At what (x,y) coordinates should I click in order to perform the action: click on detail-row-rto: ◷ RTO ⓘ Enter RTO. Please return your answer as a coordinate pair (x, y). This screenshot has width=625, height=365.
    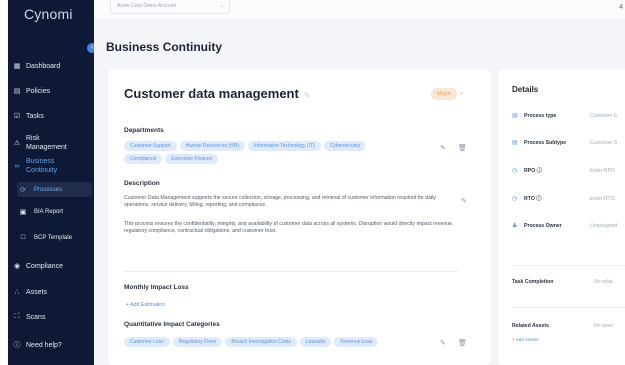
    Looking at the image, I should click on (568, 199).